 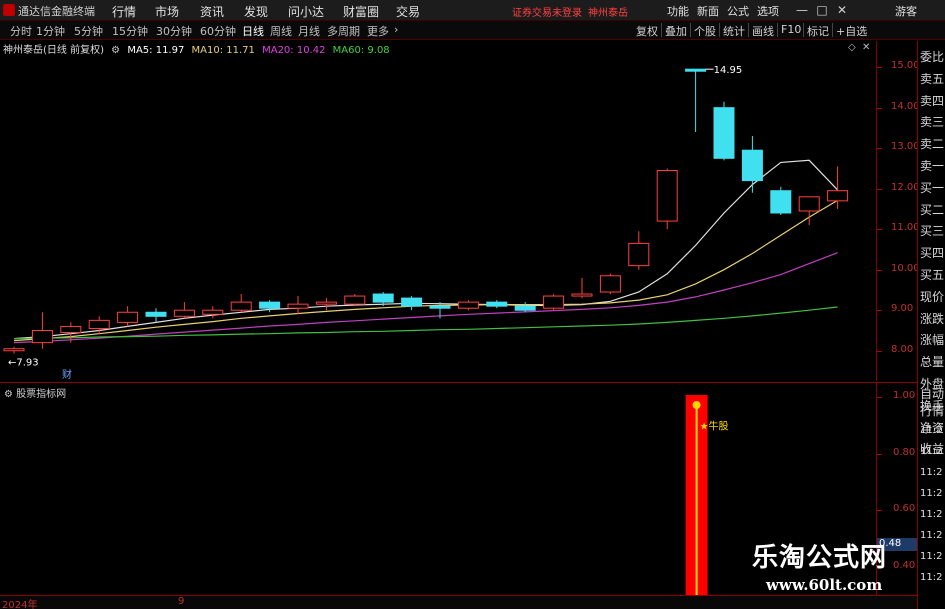 I want to click on indicator-axis-label: 0.80, so click(x=904, y=452).